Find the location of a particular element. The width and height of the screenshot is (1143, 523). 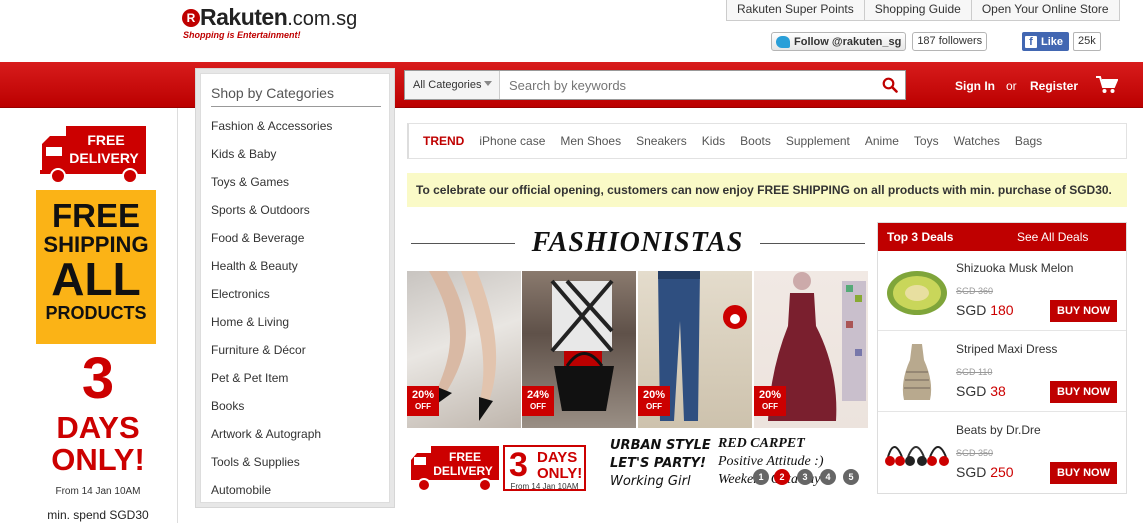

lets-party-text: LET'S PARTY! is located at coordinates (658, 463).